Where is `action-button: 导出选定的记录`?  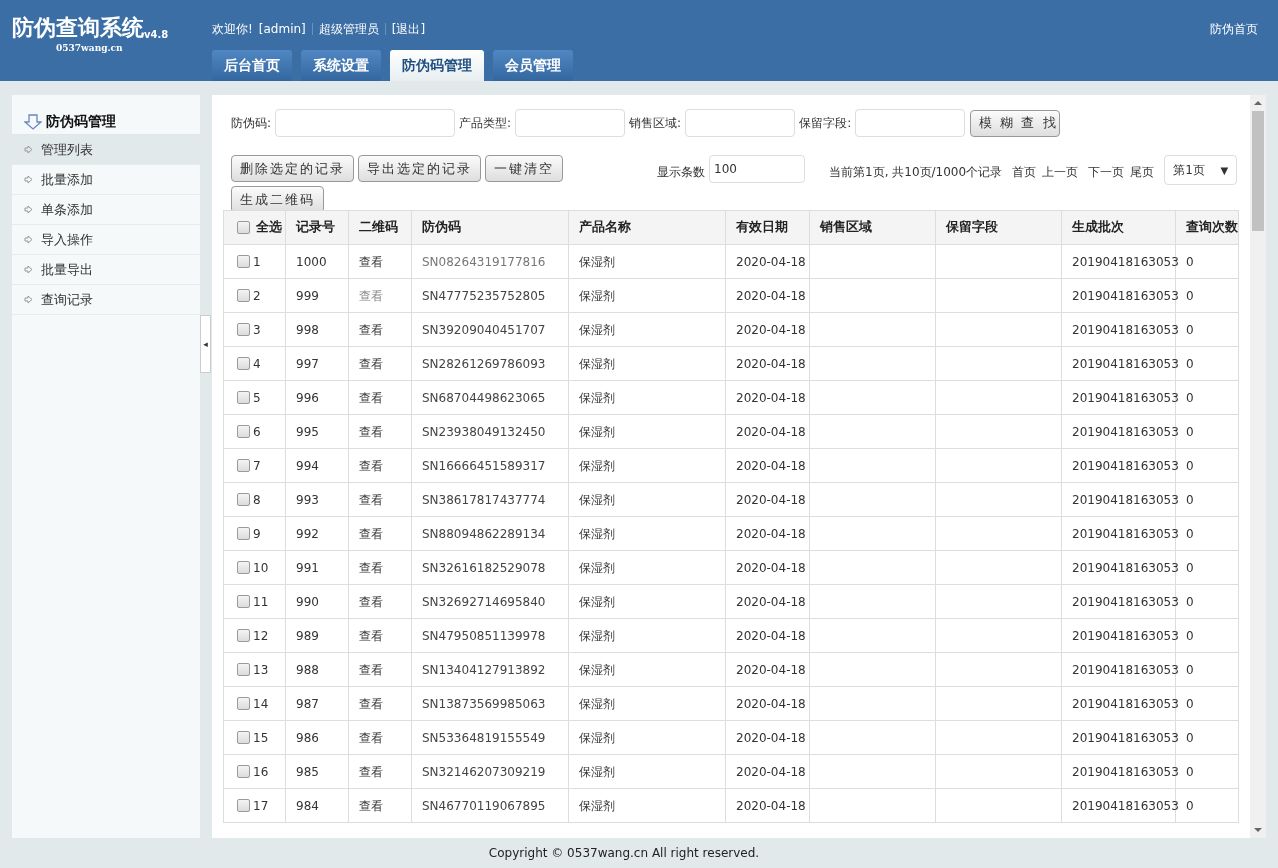 action-button: 导出选定的记录 is located at coordinates (419, 168).